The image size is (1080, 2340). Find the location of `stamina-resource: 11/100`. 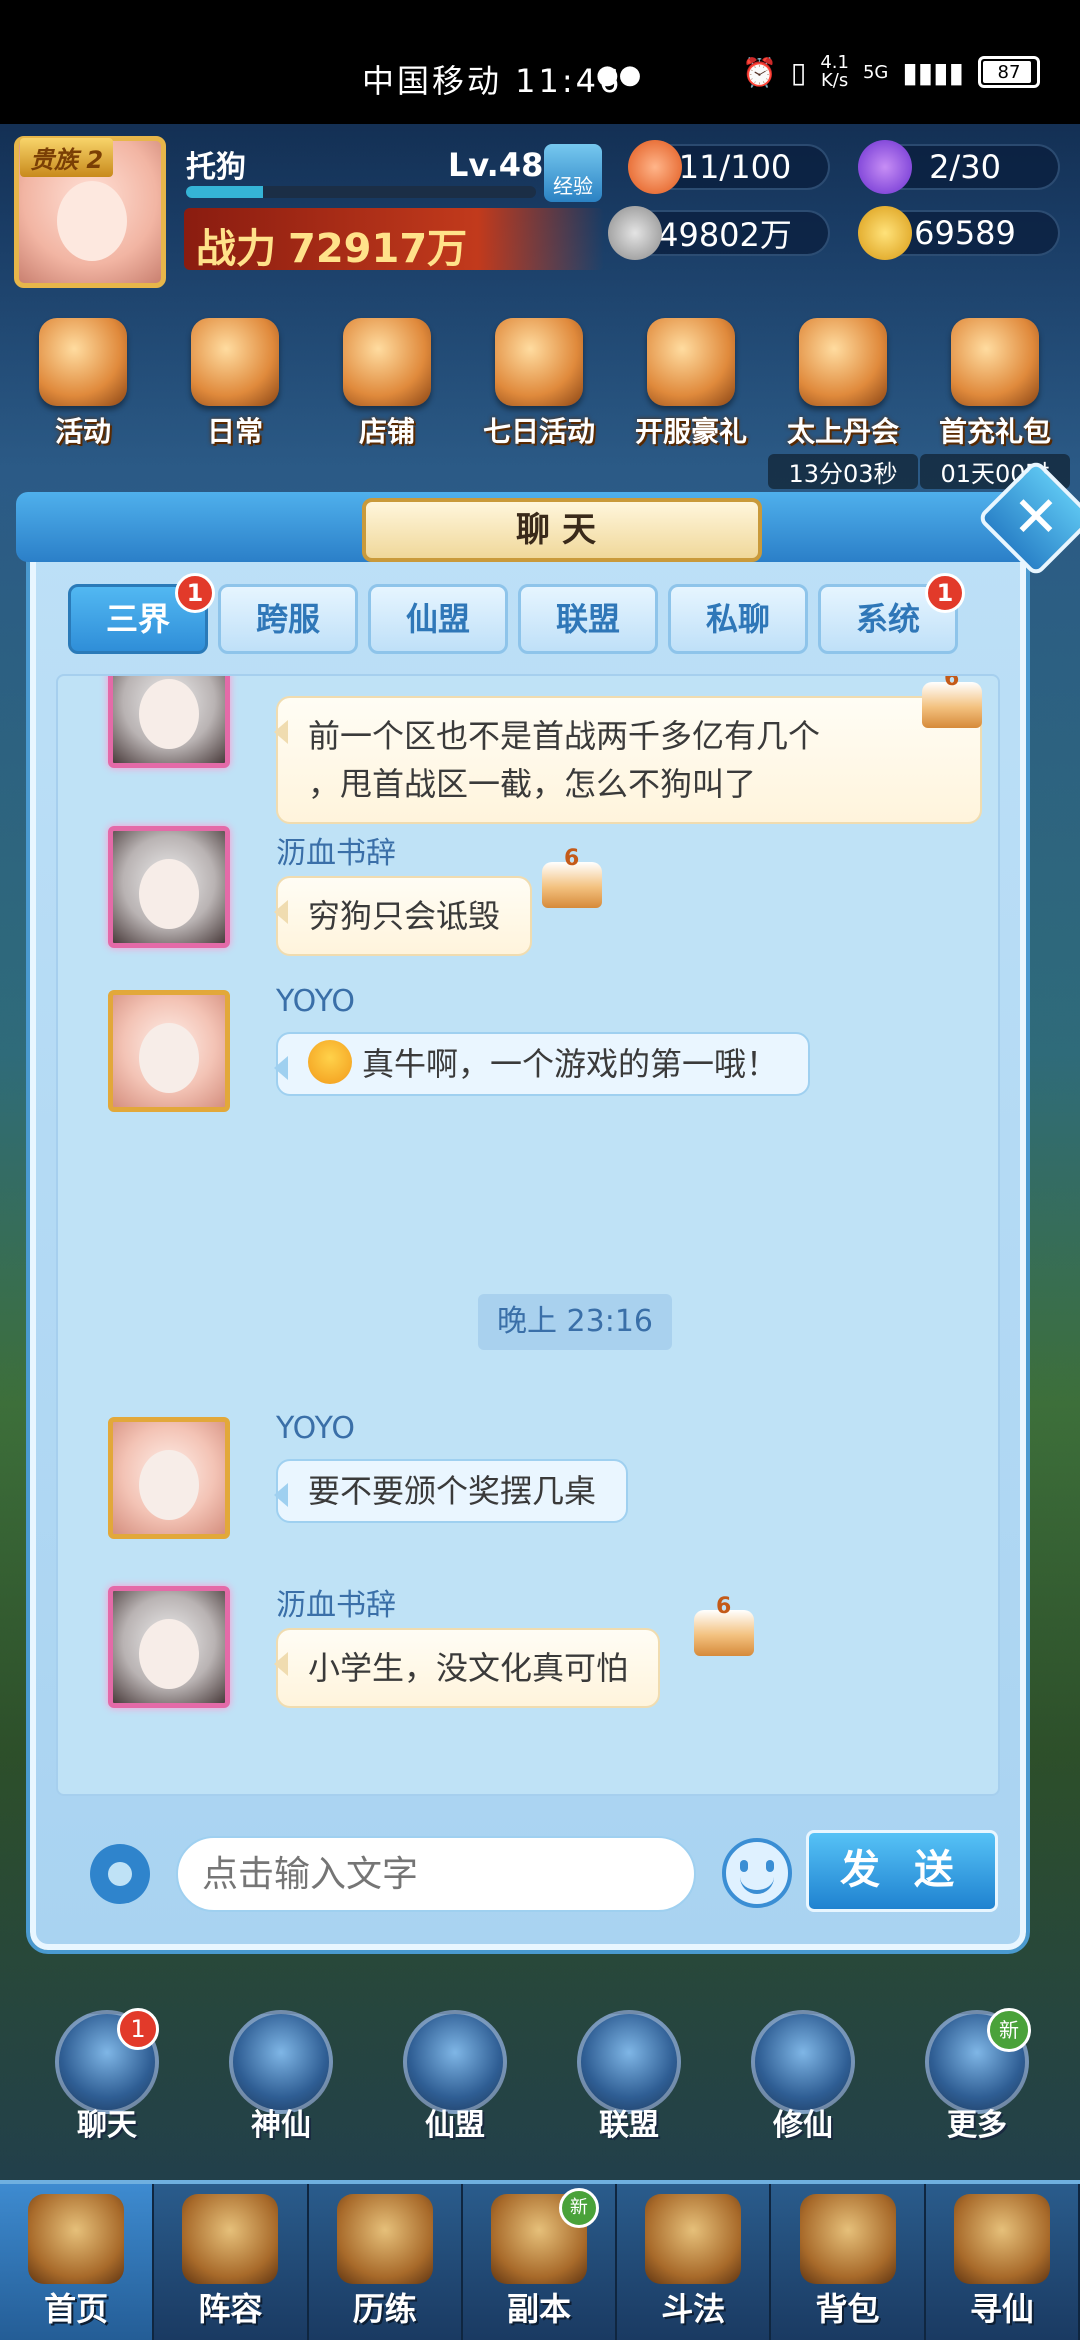

stamina-resource: 11/100 is located at coordinates (729, 167).